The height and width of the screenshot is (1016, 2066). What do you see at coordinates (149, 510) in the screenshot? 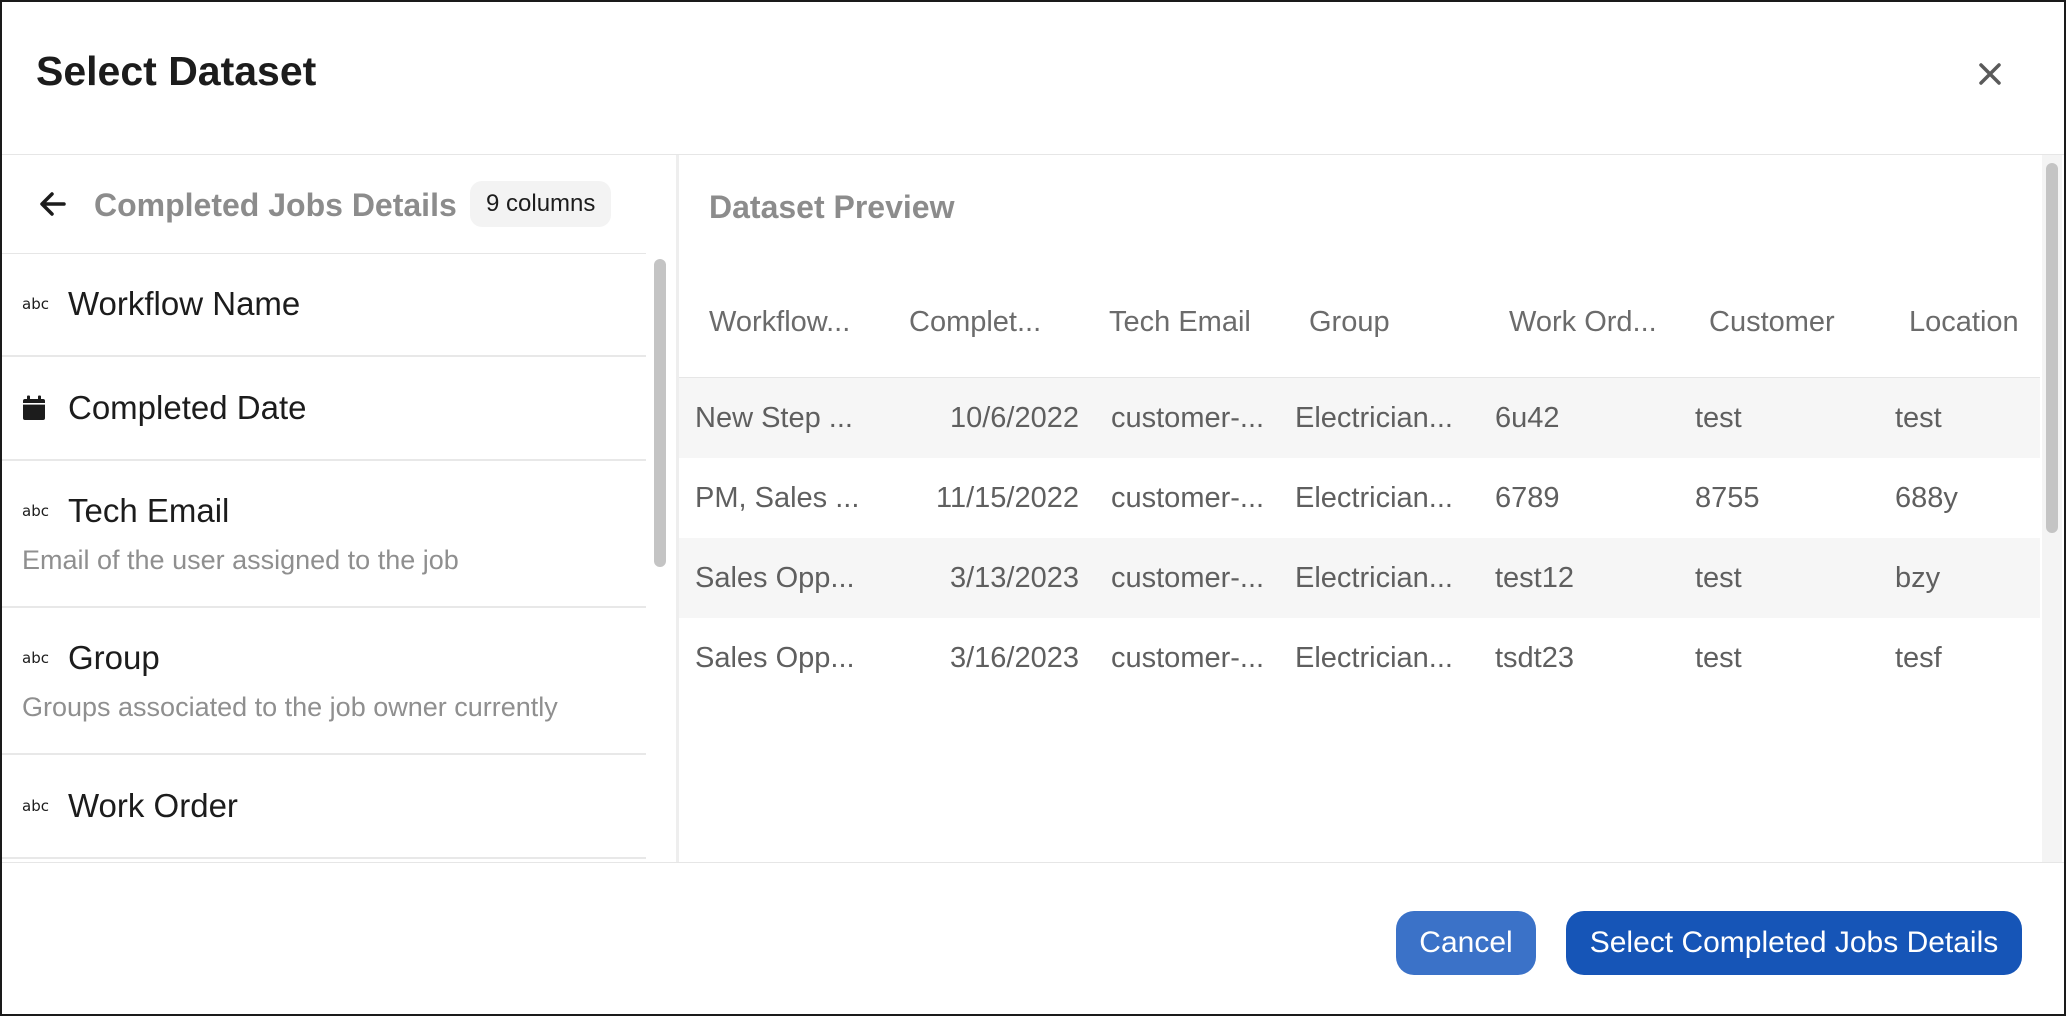
I see `column-name: Tech Email` at bounding box center [149, 510].